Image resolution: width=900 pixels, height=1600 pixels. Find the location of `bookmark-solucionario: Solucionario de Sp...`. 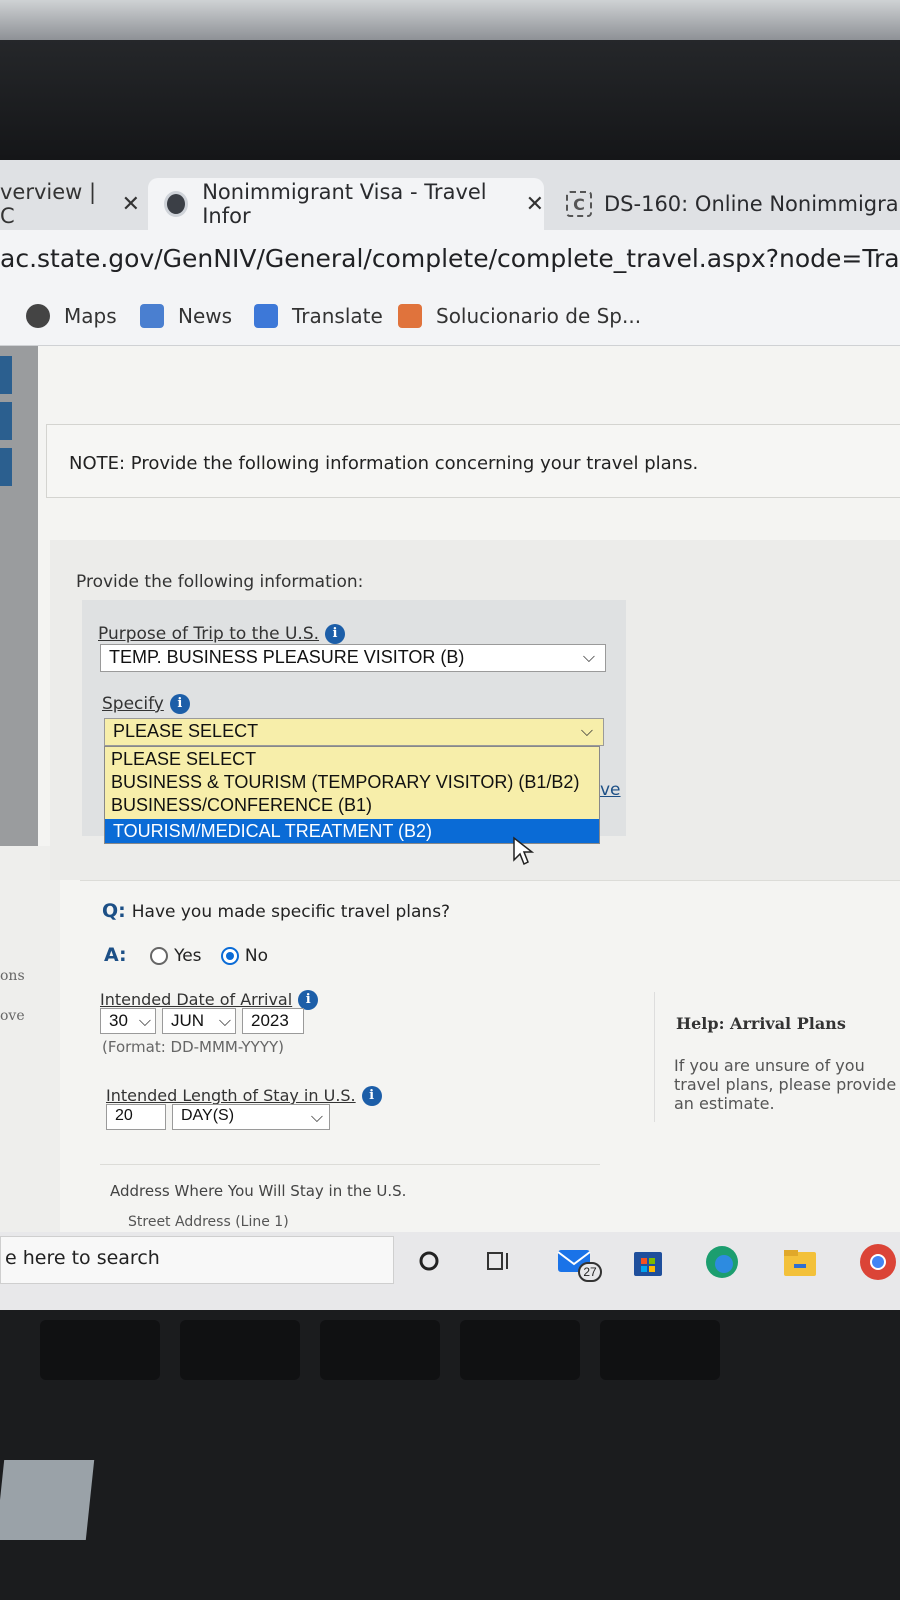

bookmark-solucionario: Solucionario de Sp... is located at coordinates (519, 316).